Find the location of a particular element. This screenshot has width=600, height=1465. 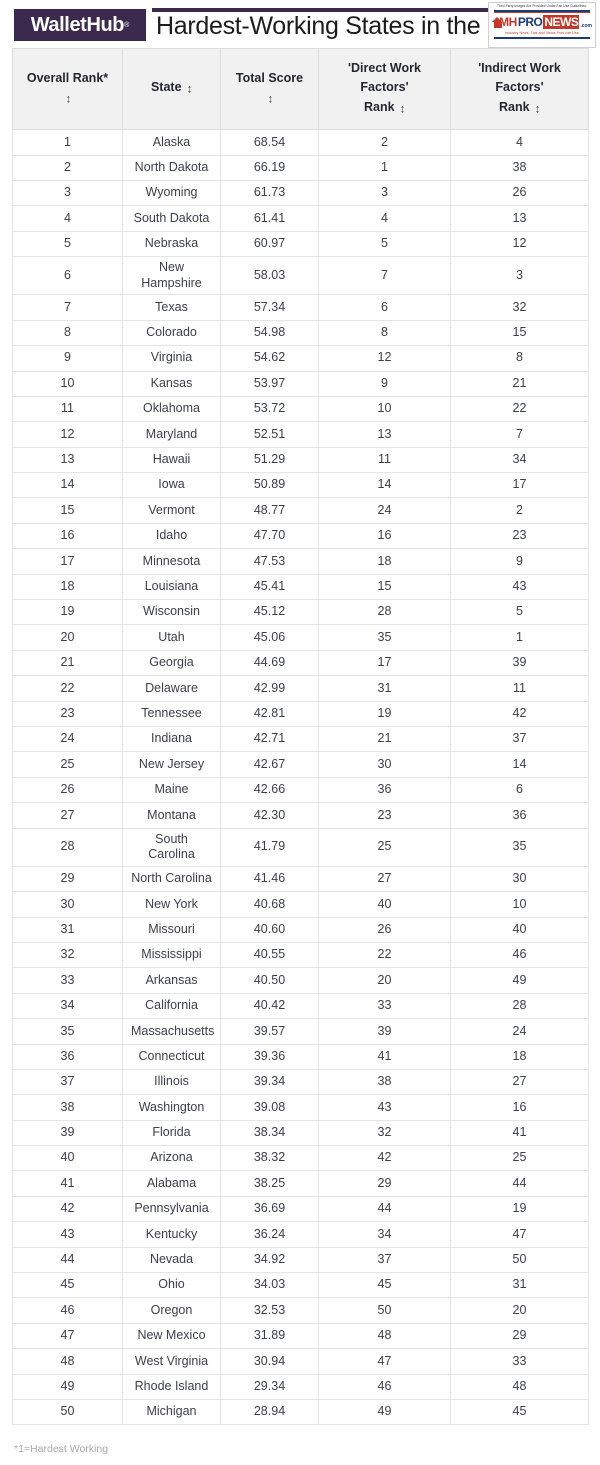

table-row: 48 West Virginia 30.94 47 33 is located at coordinates (300, 1361).